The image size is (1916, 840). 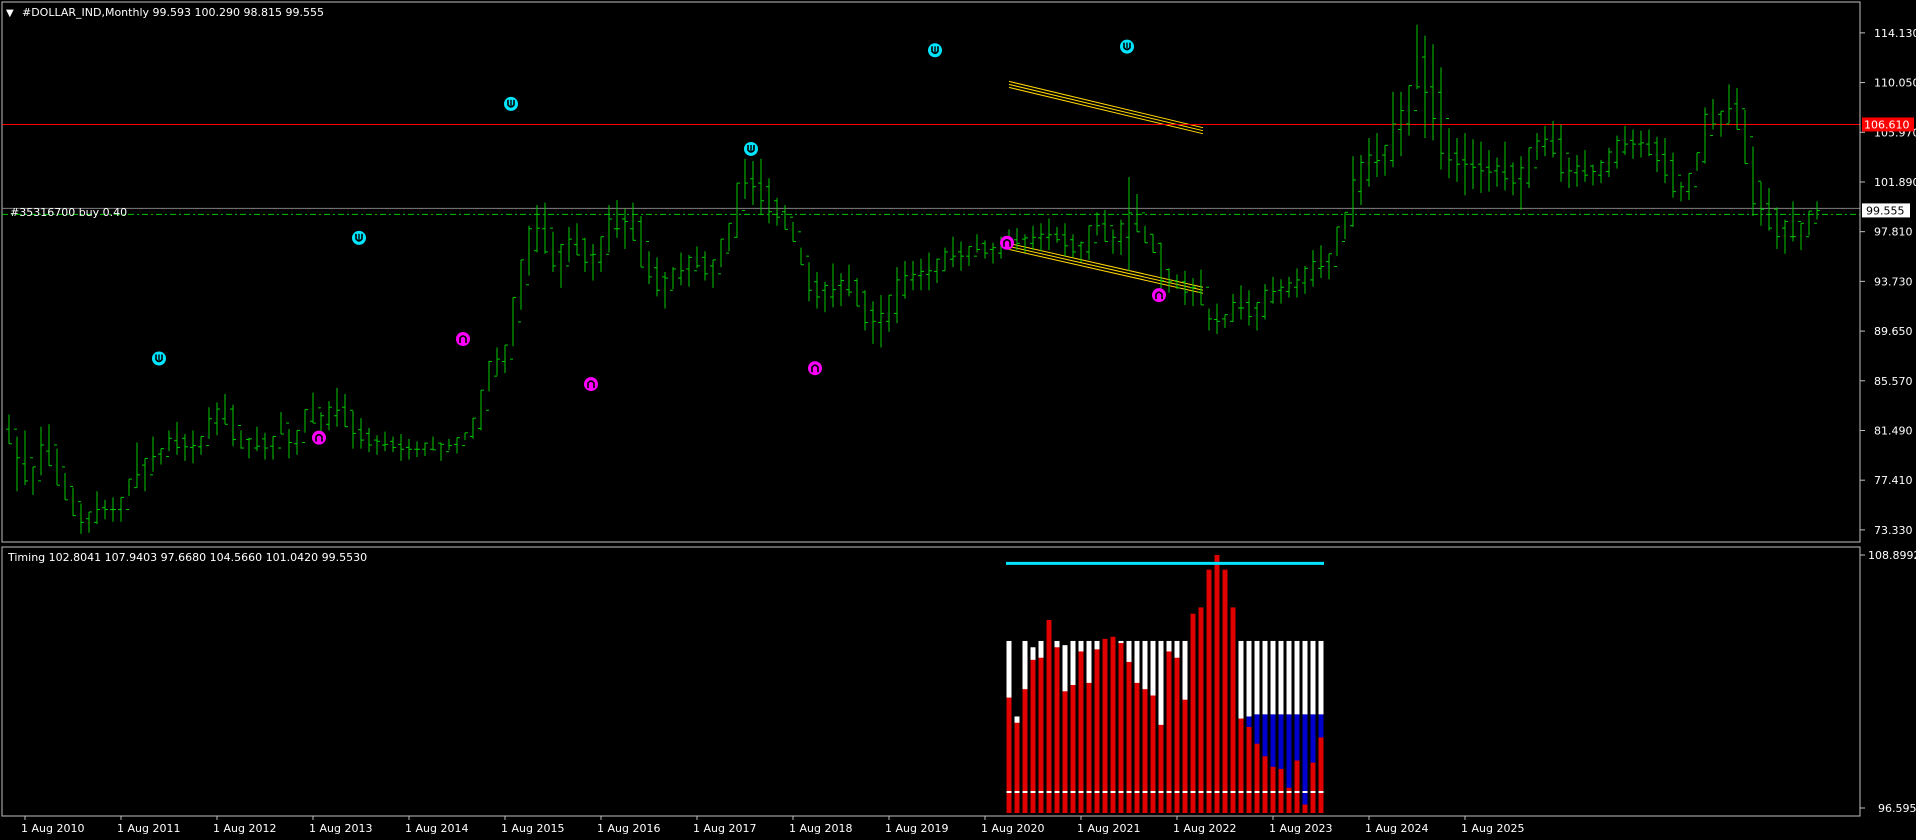 What do you see at coordinates (52, 828) in the screenshot?
I see `time-tick-label: 1 Aug 2010` at bounding box center [52, 828].